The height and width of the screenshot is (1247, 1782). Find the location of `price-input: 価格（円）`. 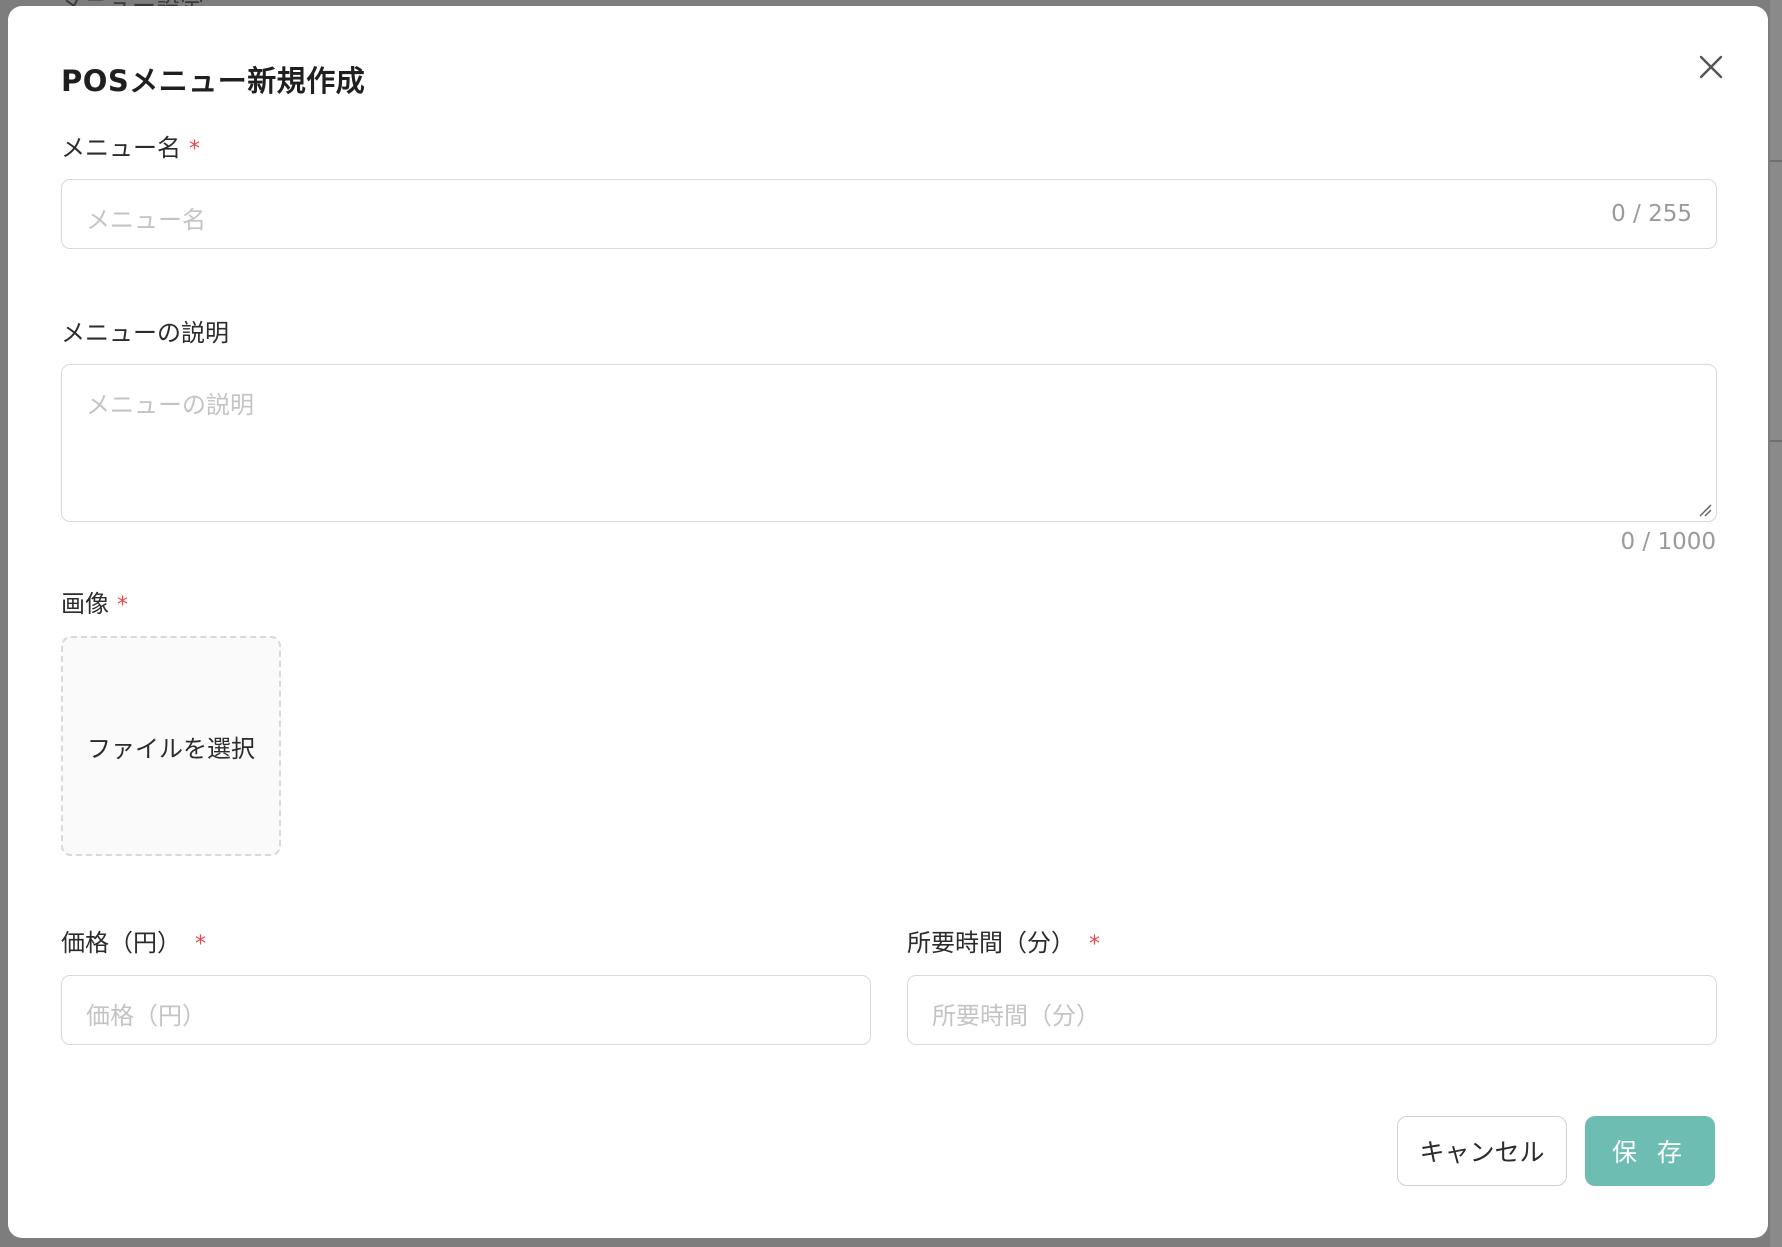

price-input: 価格（円） is located at coordinates (466, 1010).